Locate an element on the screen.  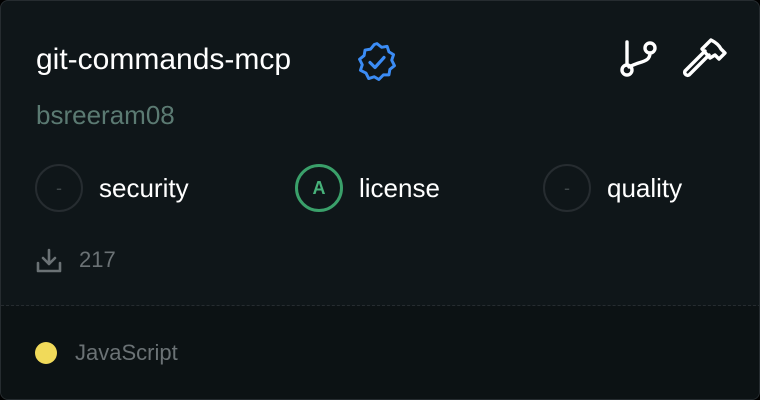
quality-grade-badge: - is located at coordinates (567, 188).